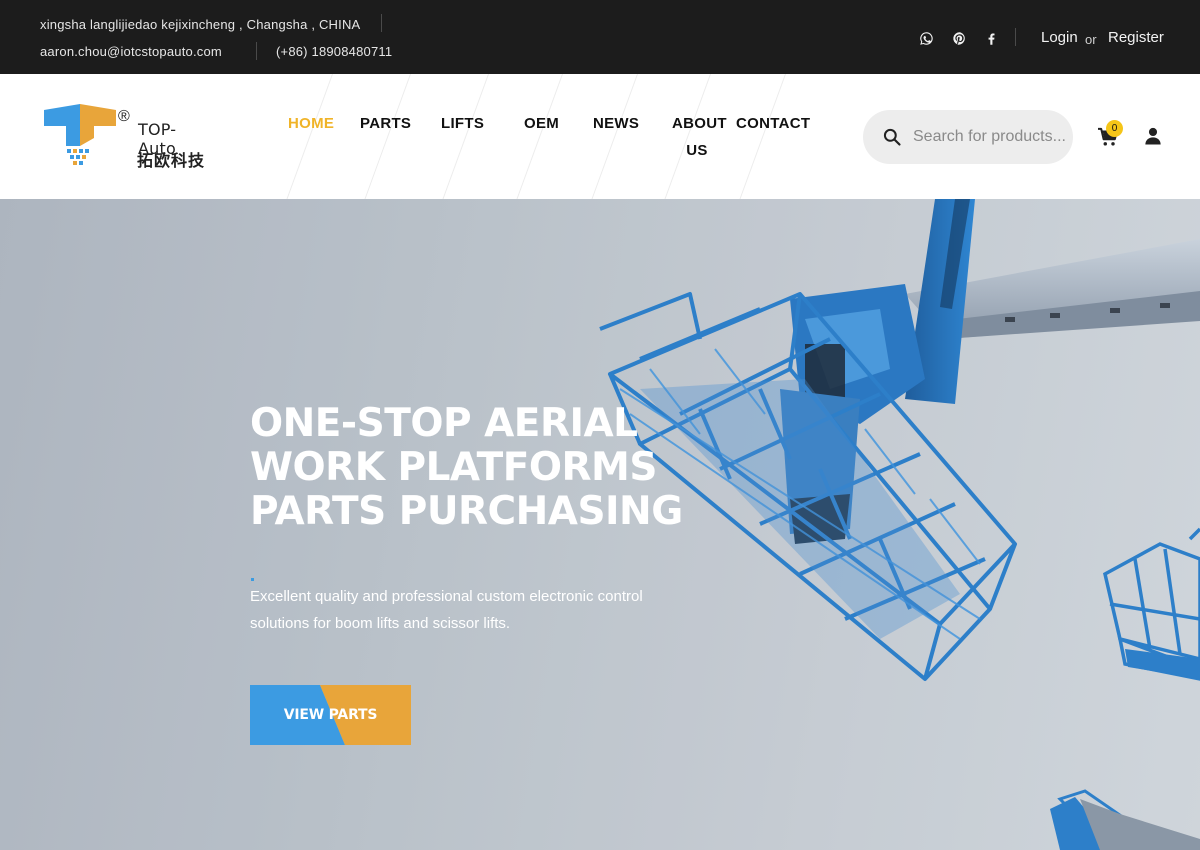 This screenshot has width=1200, height=850. What do you see at coordinates (131, 51) in the screenshot?
I see `email-link: aaron.chou@iotcstopauto.com` at bounding box center [131, 51].